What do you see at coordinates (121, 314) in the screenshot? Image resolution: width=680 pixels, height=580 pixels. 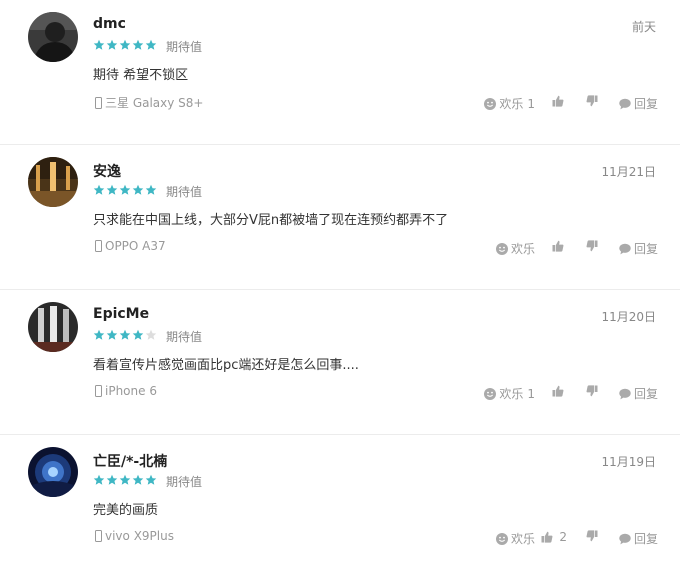 I see `user-name: EpicMe` at bounding box center [121, 314].